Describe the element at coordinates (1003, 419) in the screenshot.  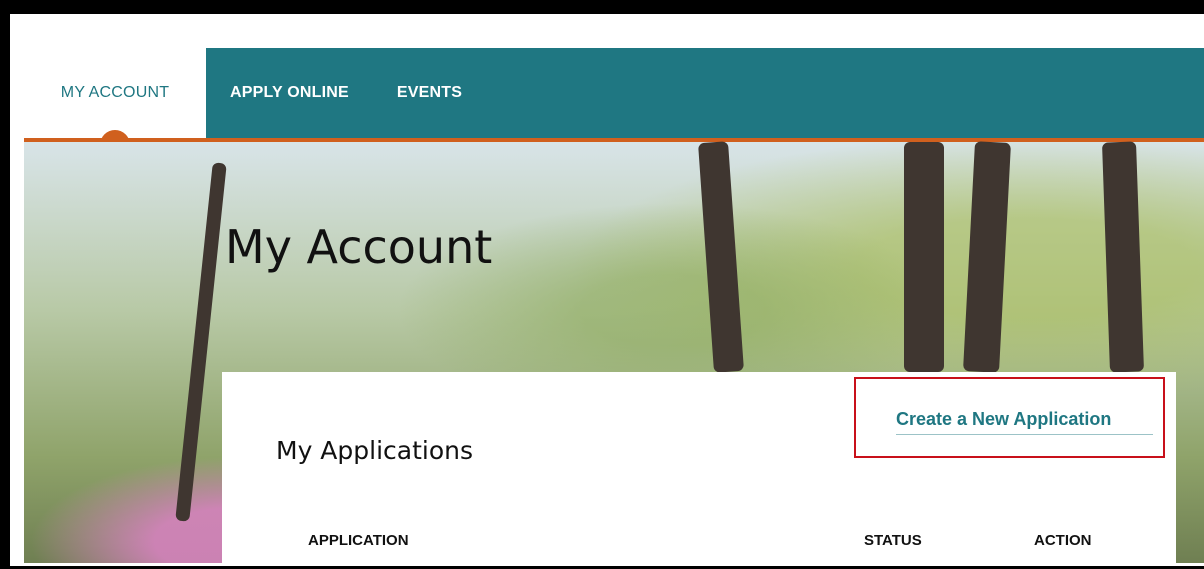
I see `create-new-application-link: Create a New Application` at that location.